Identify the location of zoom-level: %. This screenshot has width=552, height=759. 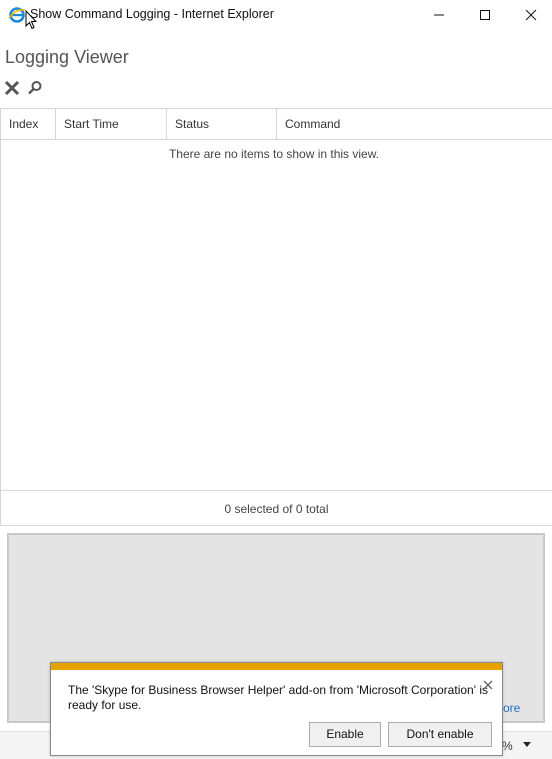
(507, 746).